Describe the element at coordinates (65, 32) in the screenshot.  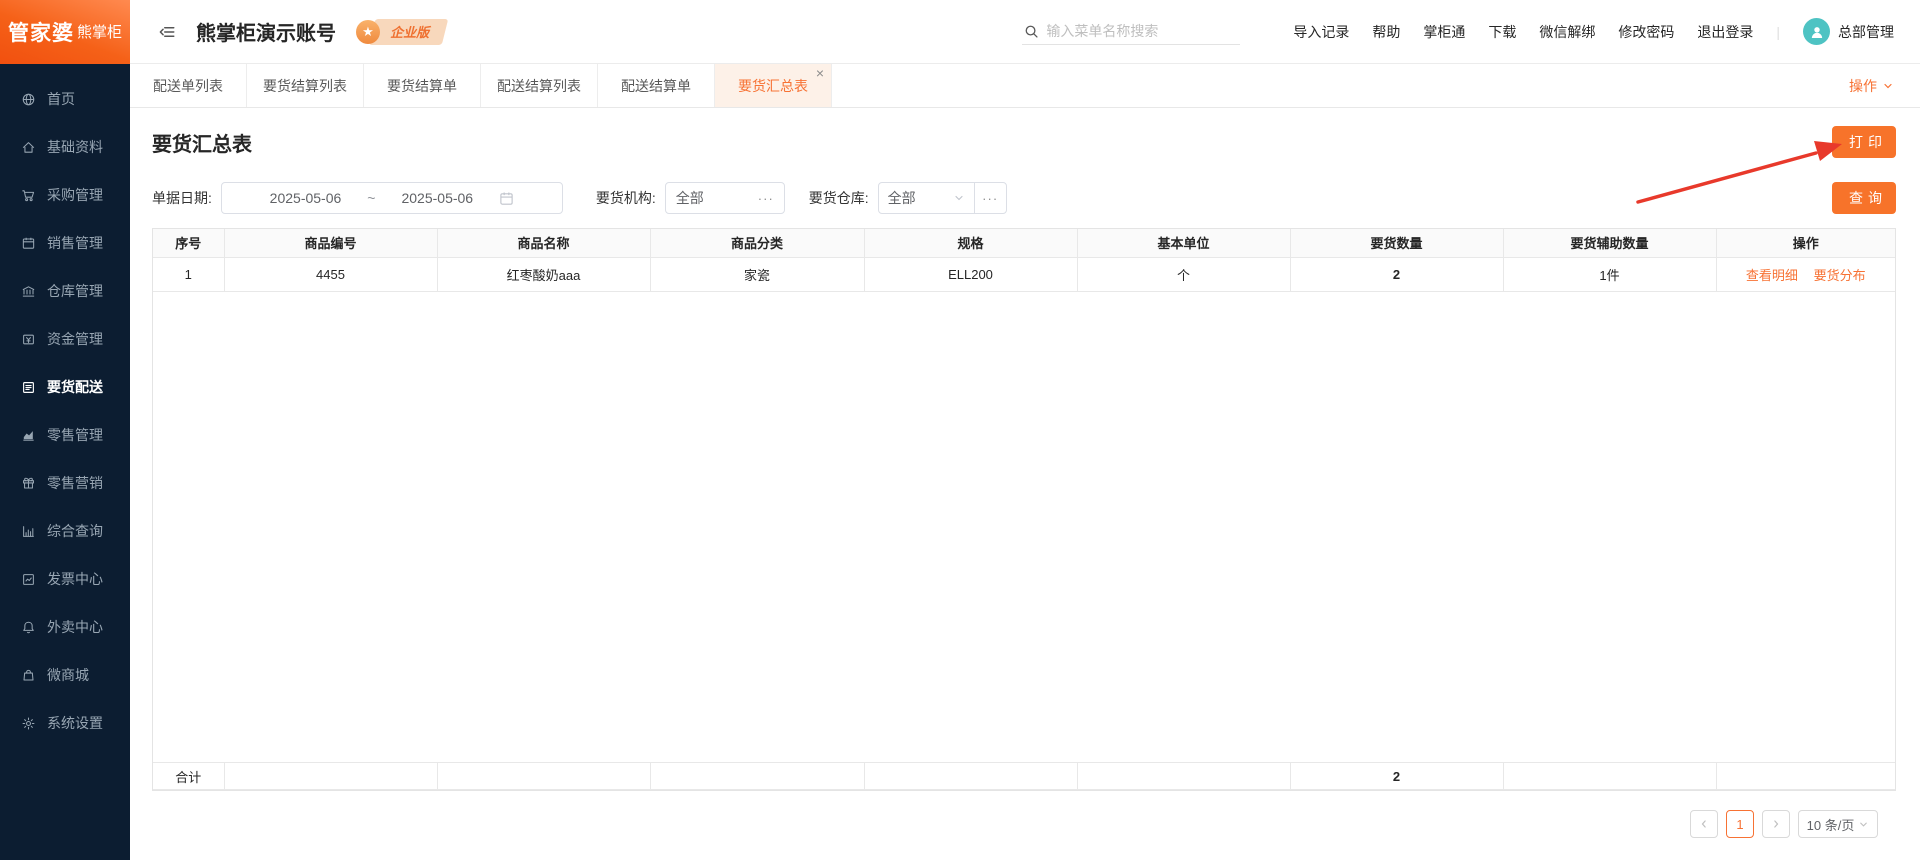
I see `app-logo: 管家婆 熊掌柜` at that location.